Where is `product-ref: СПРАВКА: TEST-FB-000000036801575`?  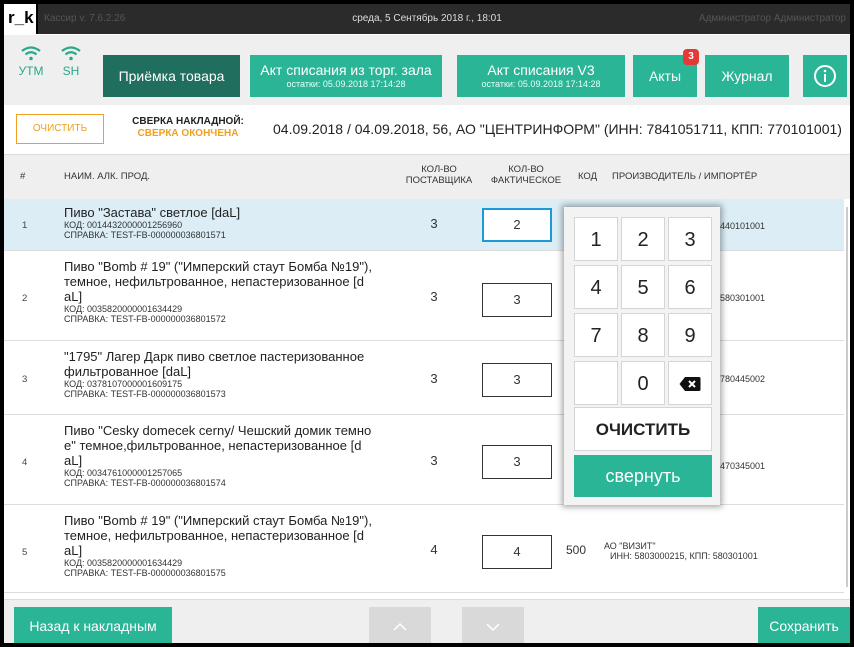 product-ref: СПРАВКА: TEST-FB-000000036801575 is located at coordinates (145, 573).